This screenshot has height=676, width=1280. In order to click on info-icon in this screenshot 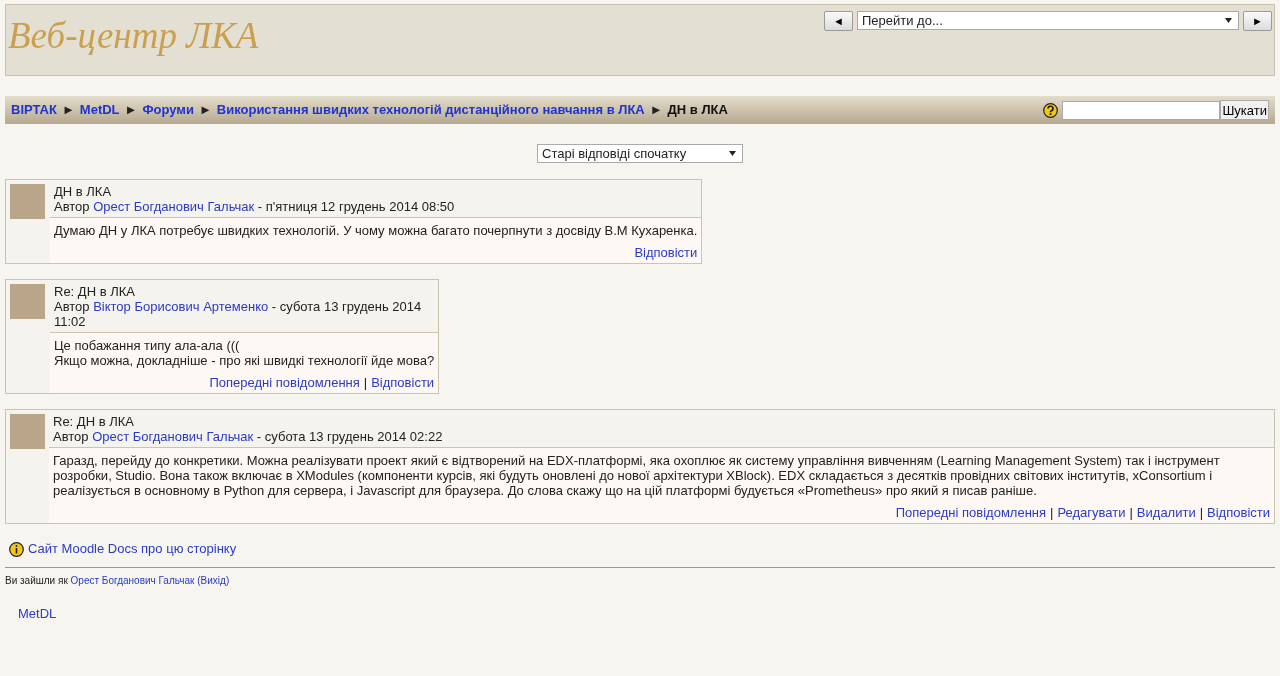, I will do `click(16, 550)`.